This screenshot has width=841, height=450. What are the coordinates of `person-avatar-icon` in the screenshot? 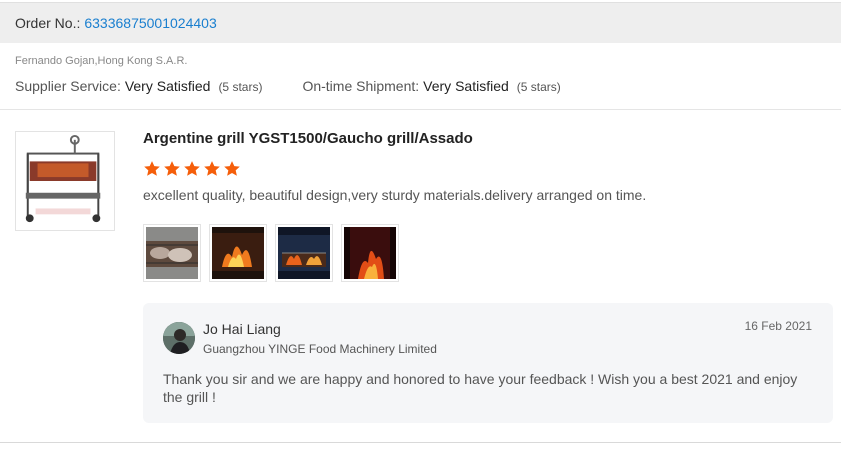 It's located at (179, 338).